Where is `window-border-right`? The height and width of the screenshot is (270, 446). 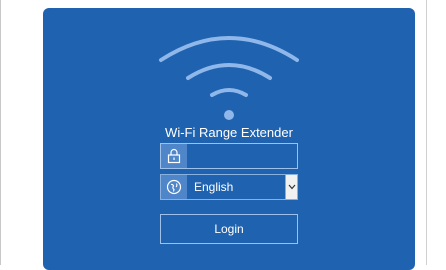 window-border-right is located at coordinates (426, 132).